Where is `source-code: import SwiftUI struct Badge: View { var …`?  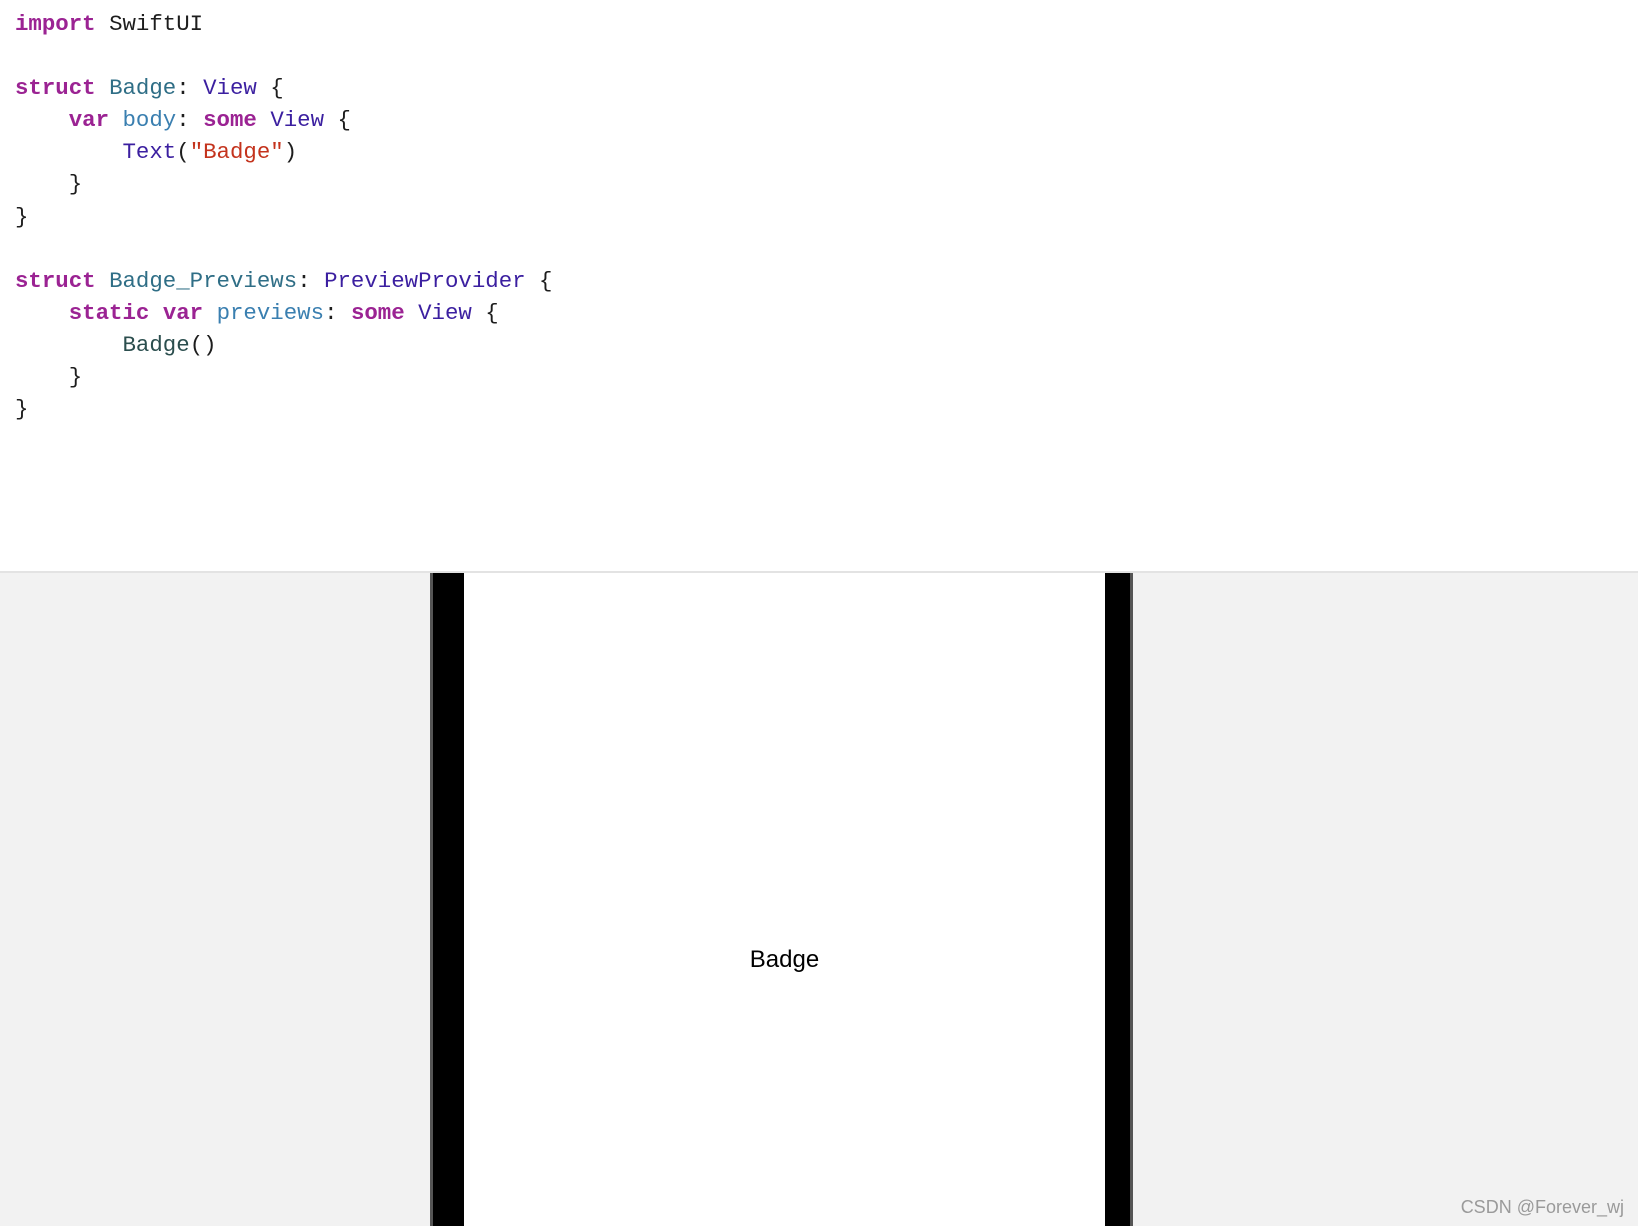 source-code: import SwiftUI struct Badge: View { var … is located at coordinates (284, 216).